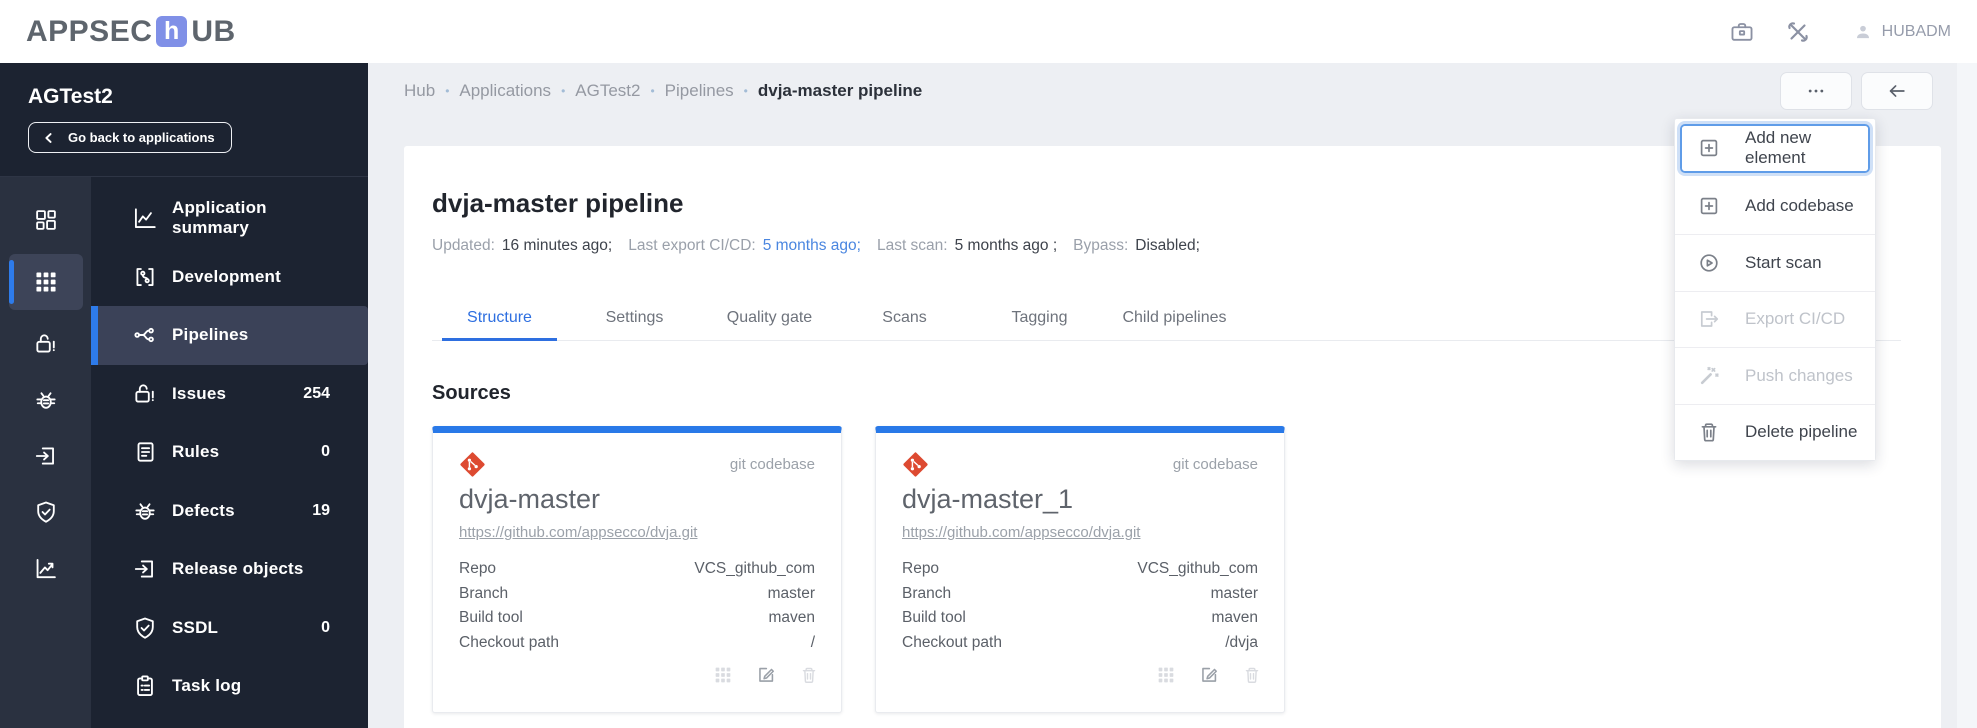  What do you see at coordinates (145, 394) in the screenshot?
I see `lock-alert-icon` at bounding box center [145, 394].